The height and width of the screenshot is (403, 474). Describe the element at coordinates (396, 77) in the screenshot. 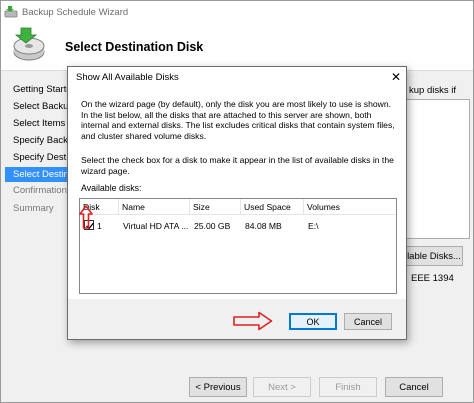

I see `close-icon: ✕` at that location.